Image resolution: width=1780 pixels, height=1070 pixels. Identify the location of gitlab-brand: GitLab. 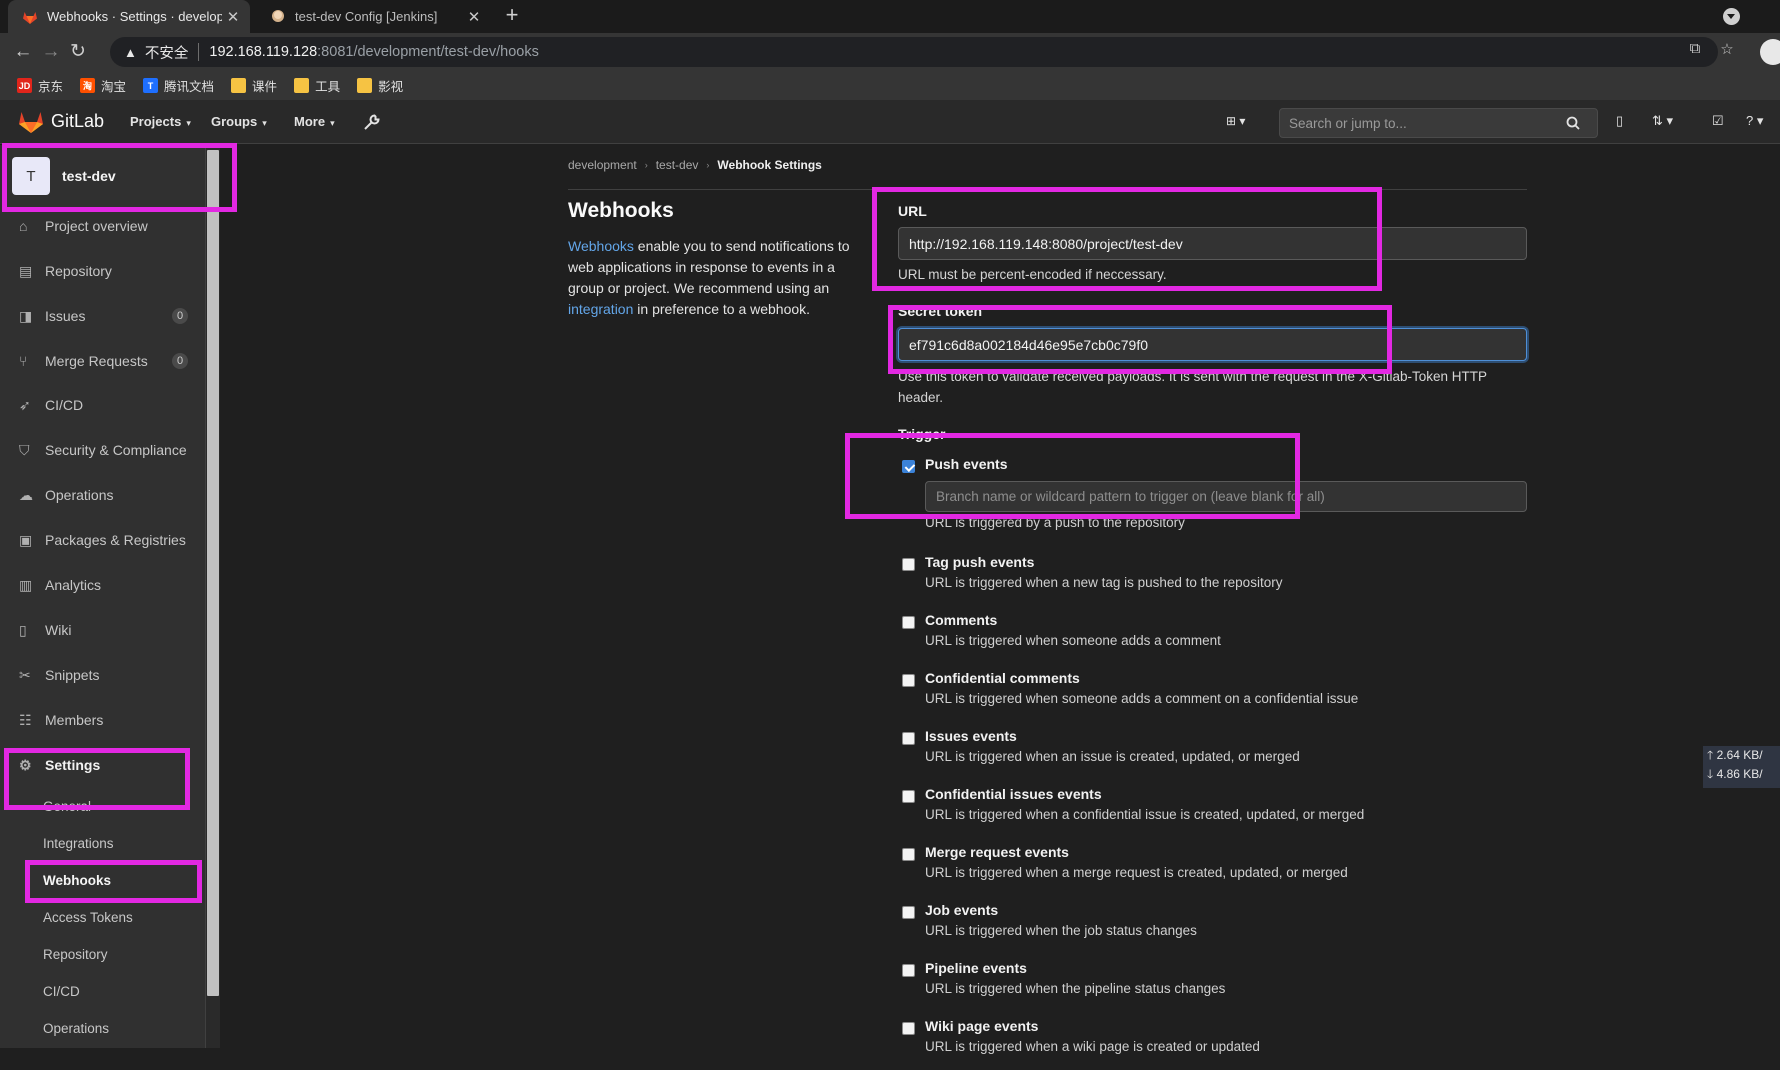
(77, 121).